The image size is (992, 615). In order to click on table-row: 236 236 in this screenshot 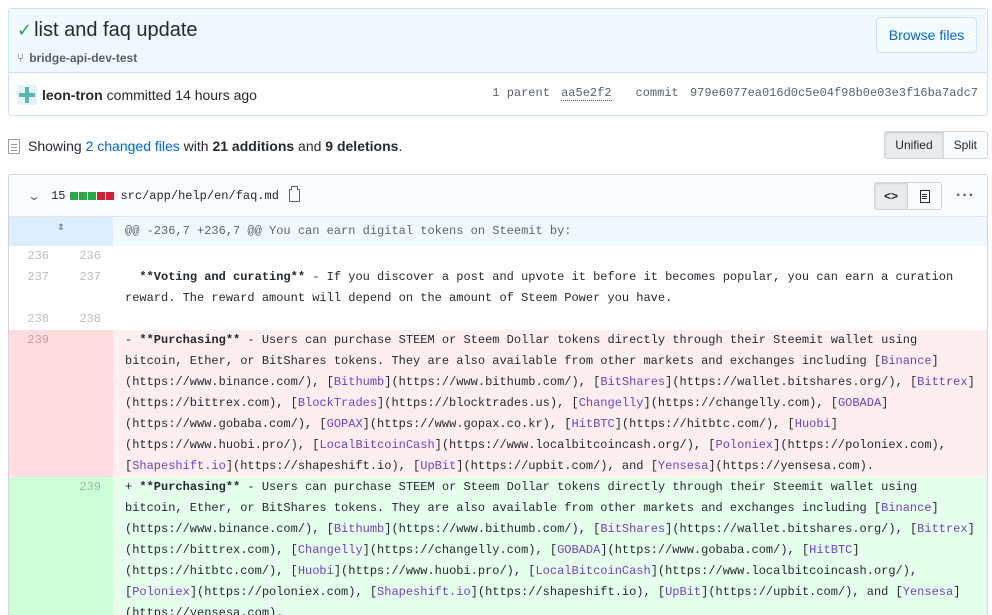, I will do `click(498, 256)`.